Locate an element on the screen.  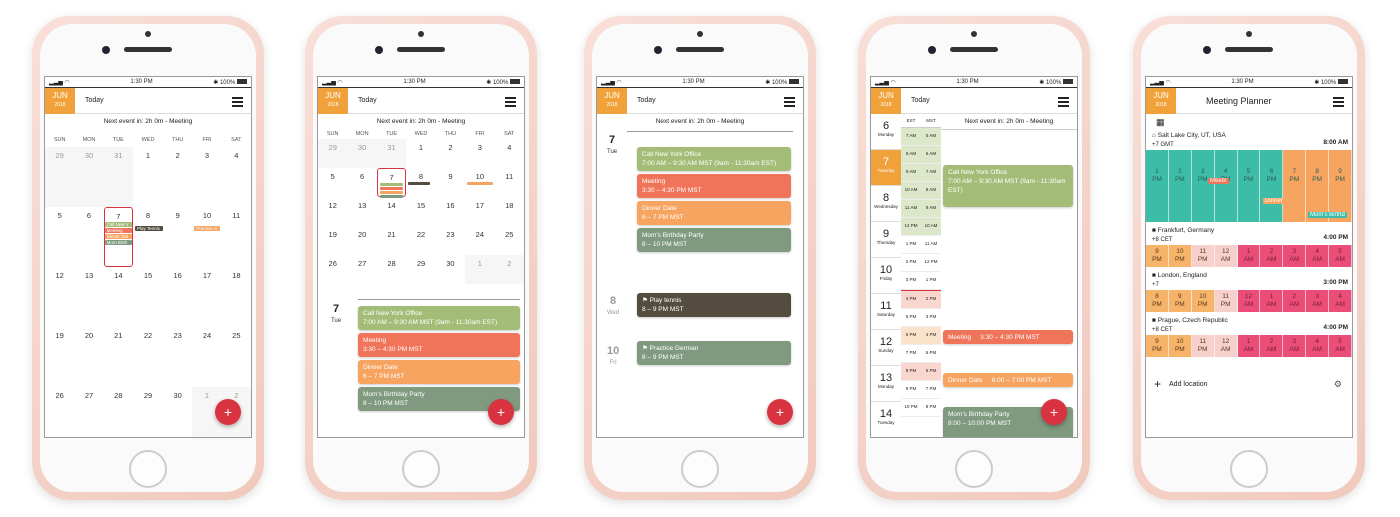
event-chip: Dinner Dat is located at coordinates (118, 236).